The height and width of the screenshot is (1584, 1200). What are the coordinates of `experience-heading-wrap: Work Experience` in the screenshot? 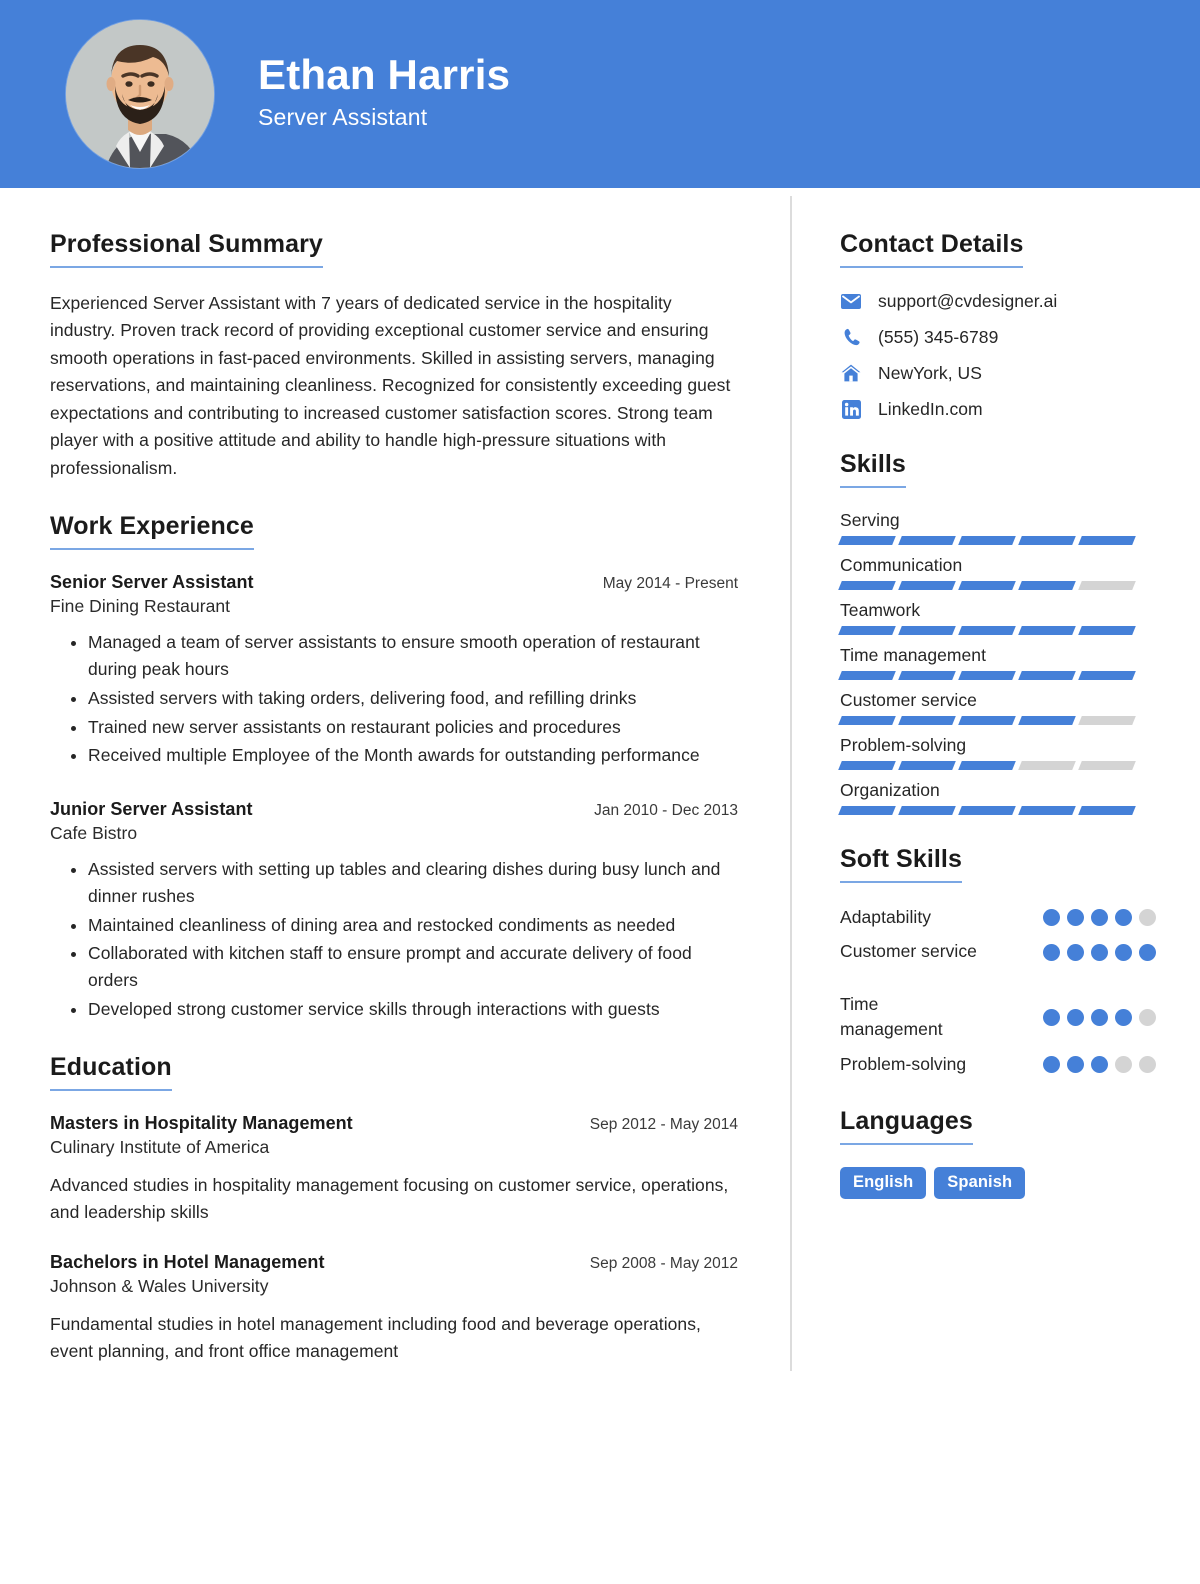 It's located at (394, 531).